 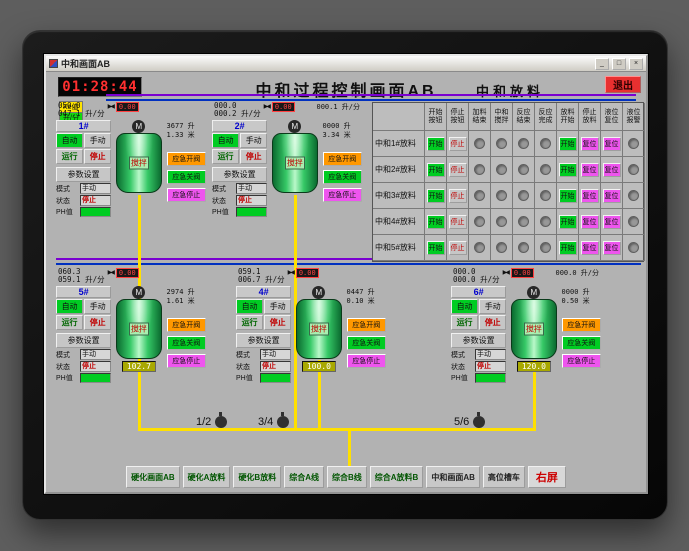 I want to click on tank-volume-value: 120.0, so click(x=533, y=366).